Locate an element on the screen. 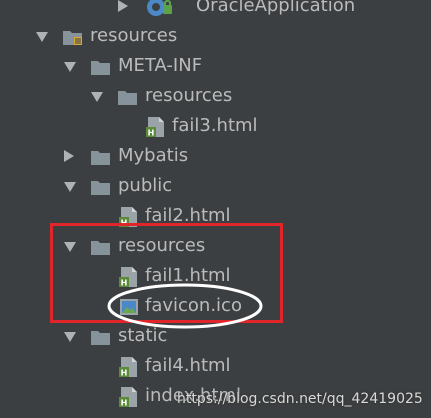 This screenshot has width=431, height=418. tree-item-resources-root: resources is located at coordinates (215, 37).